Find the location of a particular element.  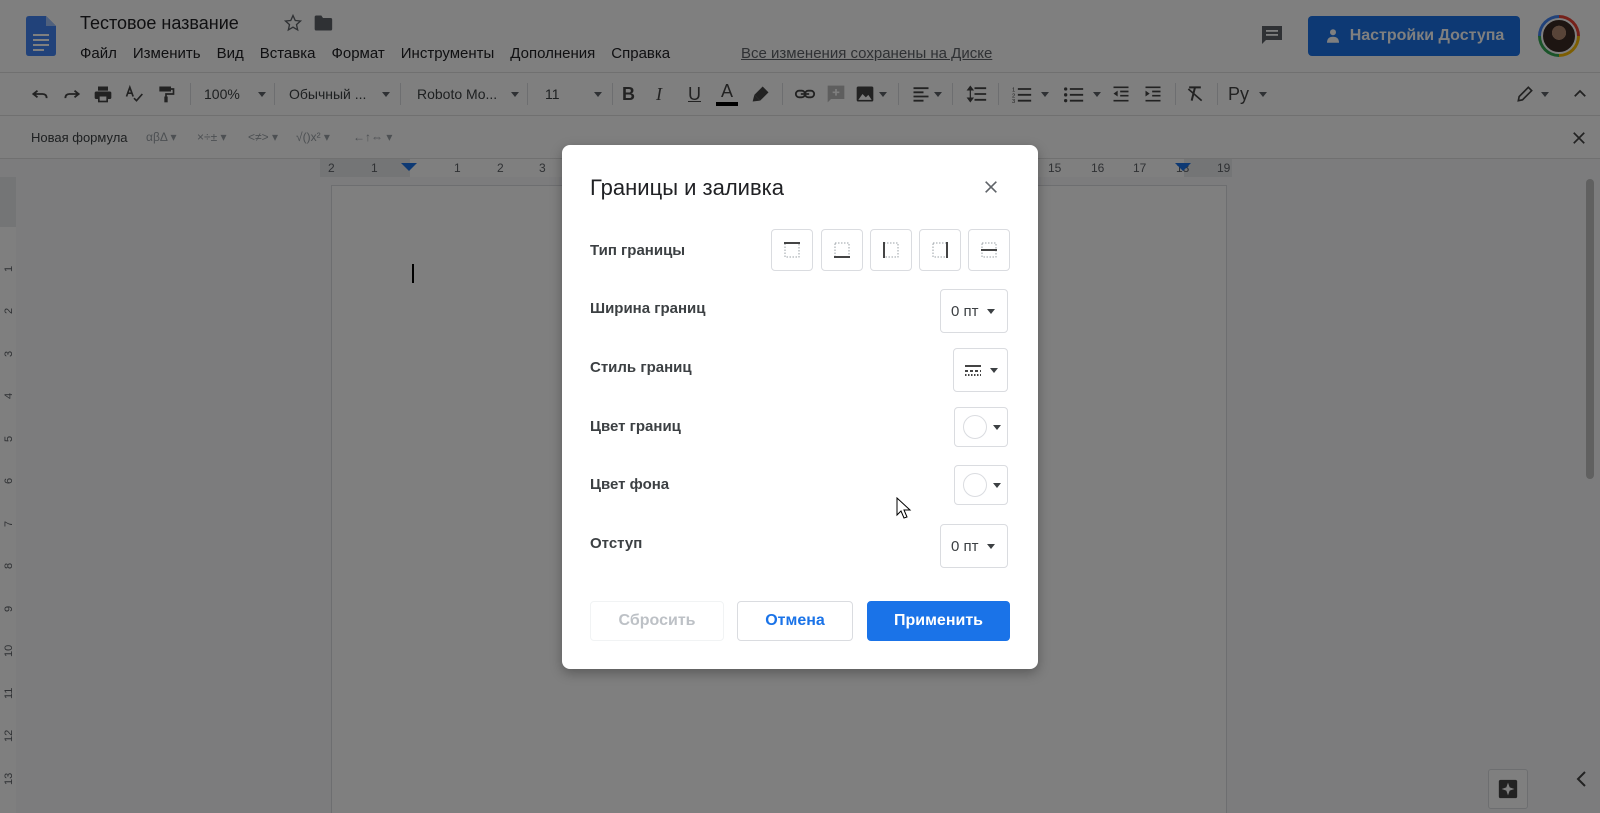

top-border-icon is located at coordinates (792, 250).